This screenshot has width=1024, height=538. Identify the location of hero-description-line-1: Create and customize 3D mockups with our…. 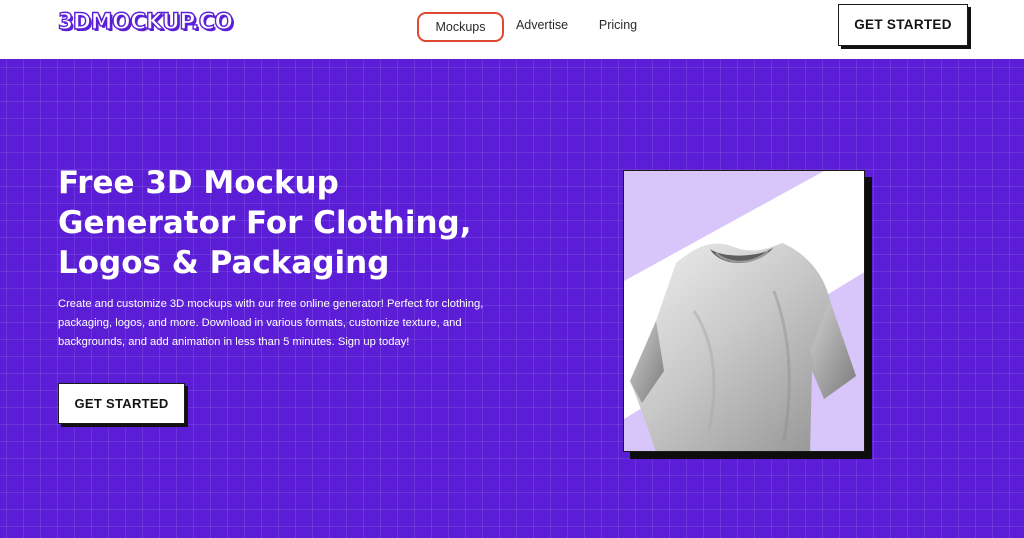
(271, 304).